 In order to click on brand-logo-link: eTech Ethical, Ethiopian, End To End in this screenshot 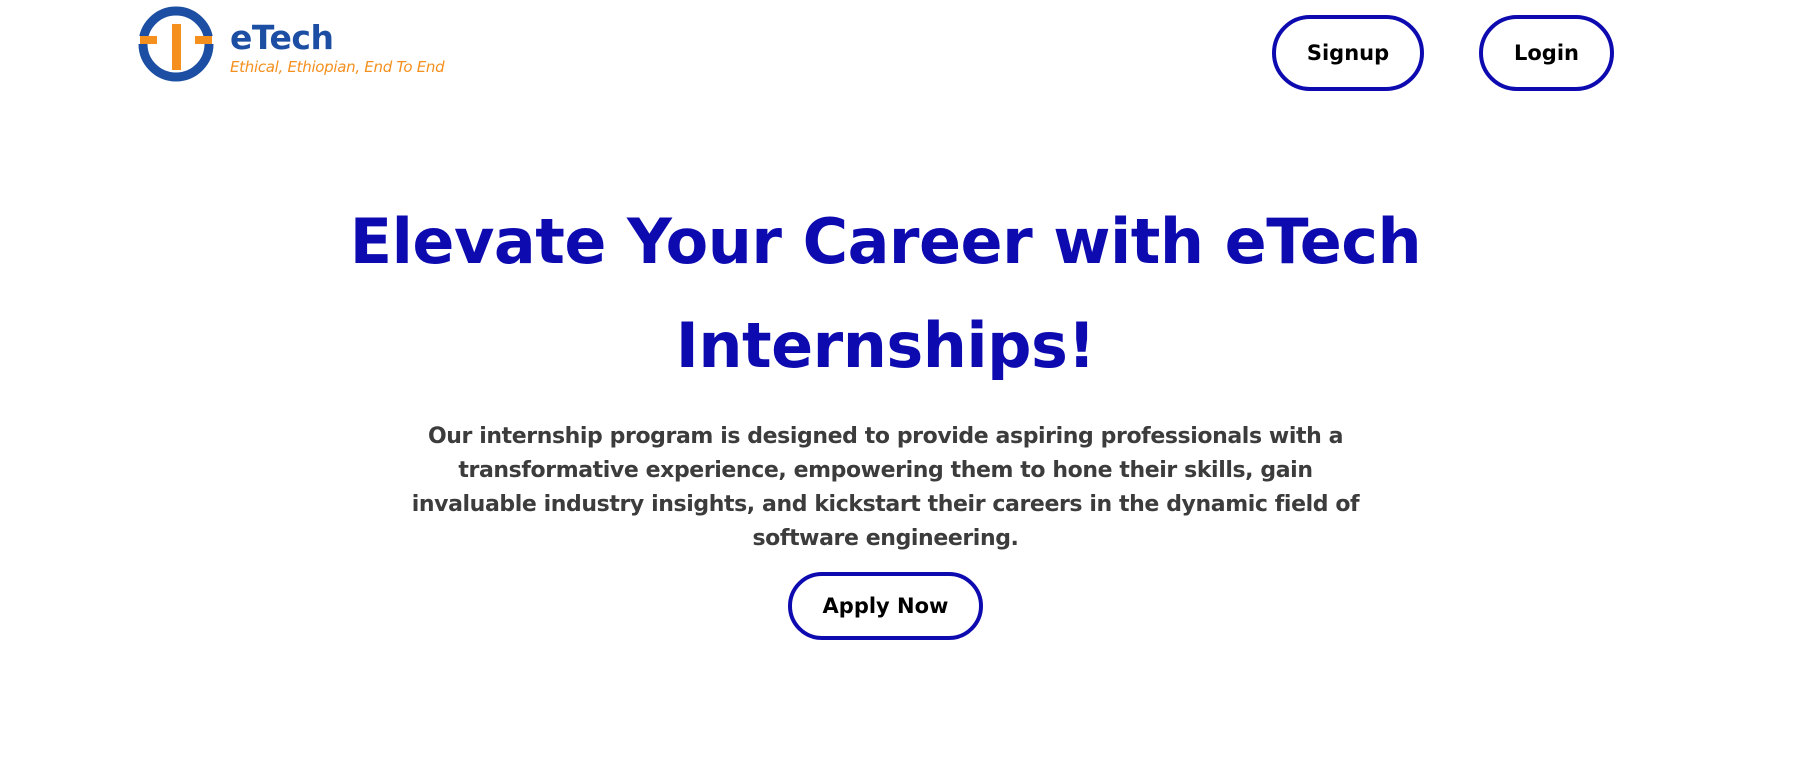, I will do `click(291, 44)`.